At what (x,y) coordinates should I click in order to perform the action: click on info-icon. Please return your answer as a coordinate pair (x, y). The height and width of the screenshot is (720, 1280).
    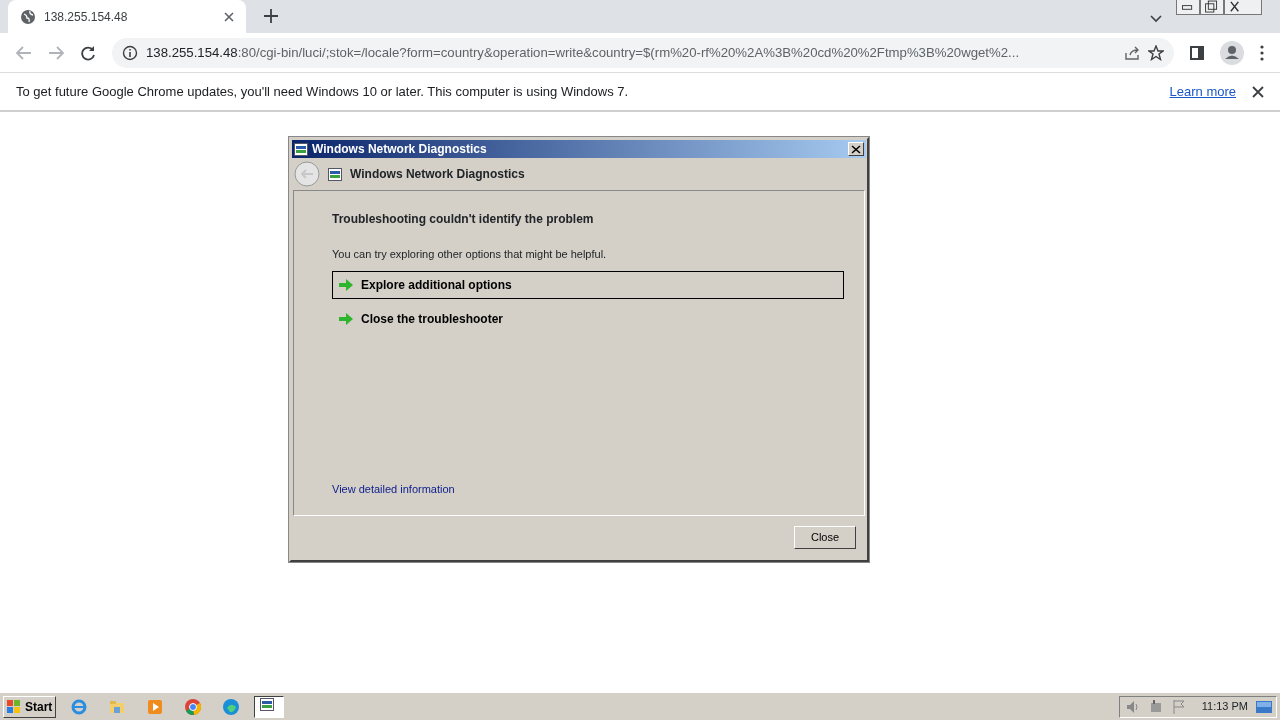
    Looking at the image, I should click on (130, 52).